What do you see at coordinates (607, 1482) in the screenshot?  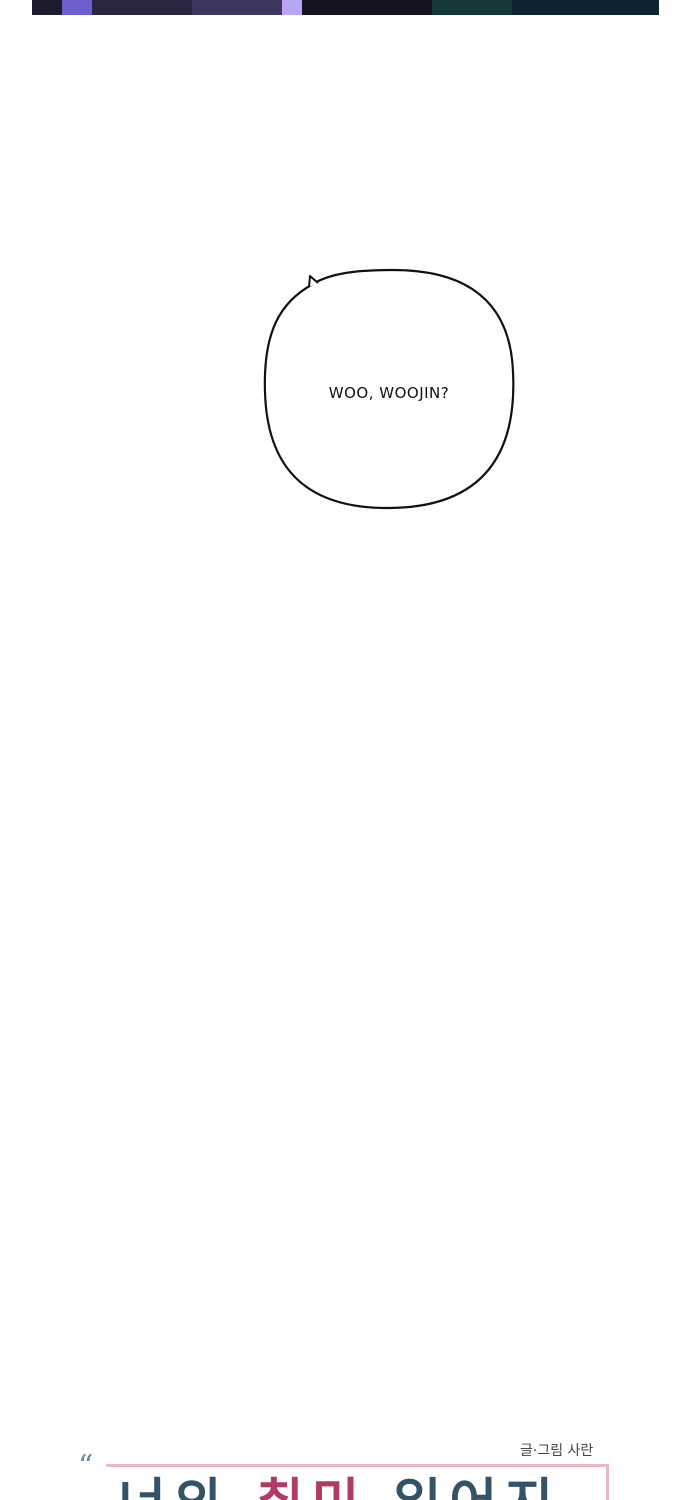 I see `title-frame-side` at bounding box center [607, 1482].